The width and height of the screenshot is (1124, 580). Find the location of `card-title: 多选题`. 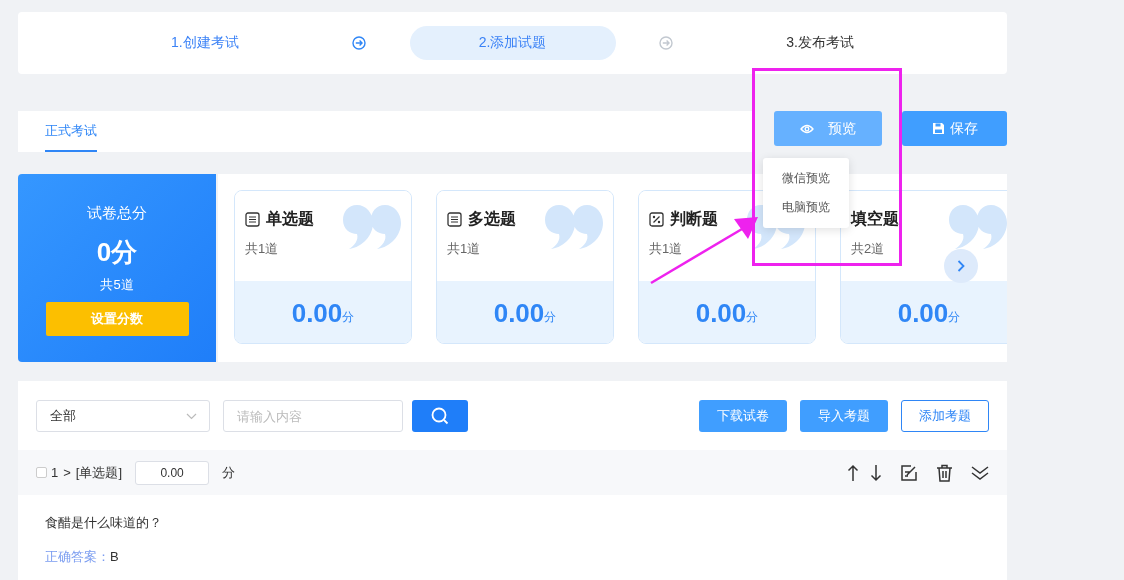

card-title: 多选题 is located at coordinates (492, 219).